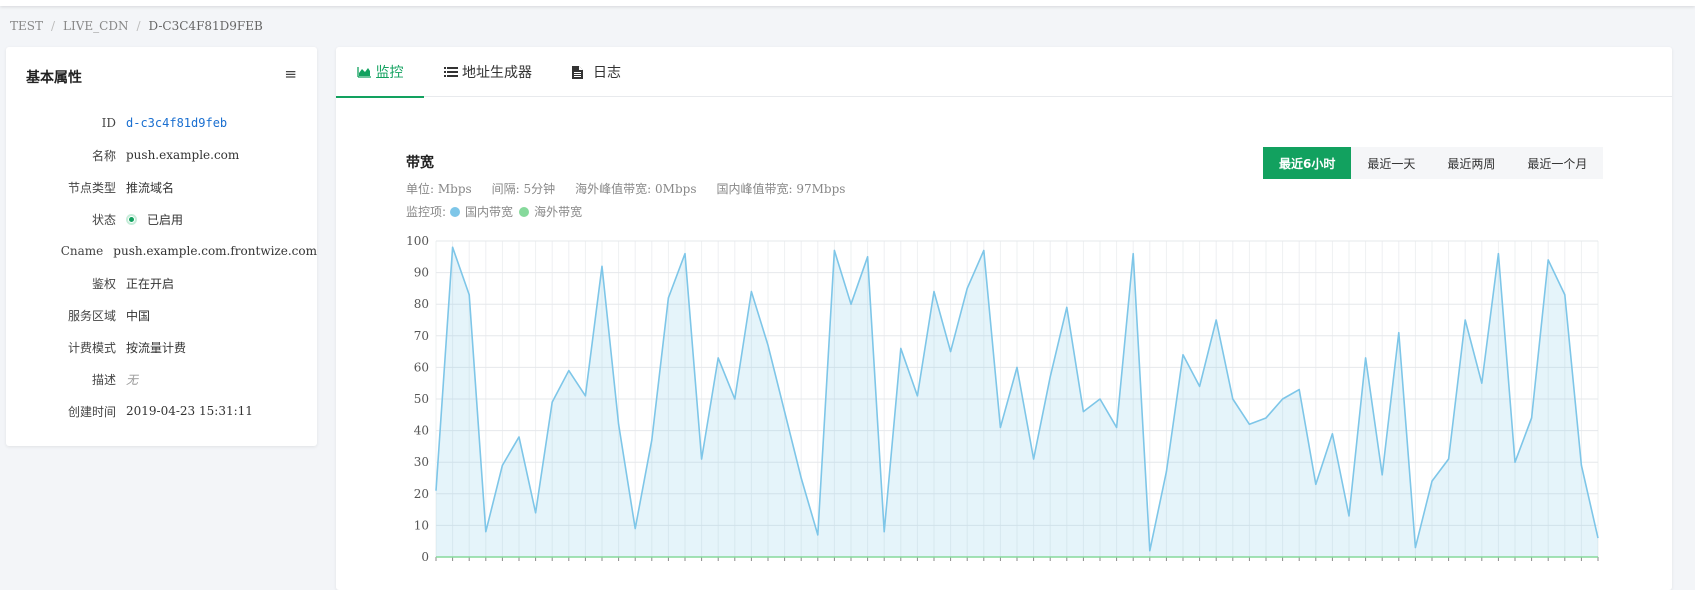  I want to click on prop-row-billing: 计费模式 按流量计费, so click(161, 347).